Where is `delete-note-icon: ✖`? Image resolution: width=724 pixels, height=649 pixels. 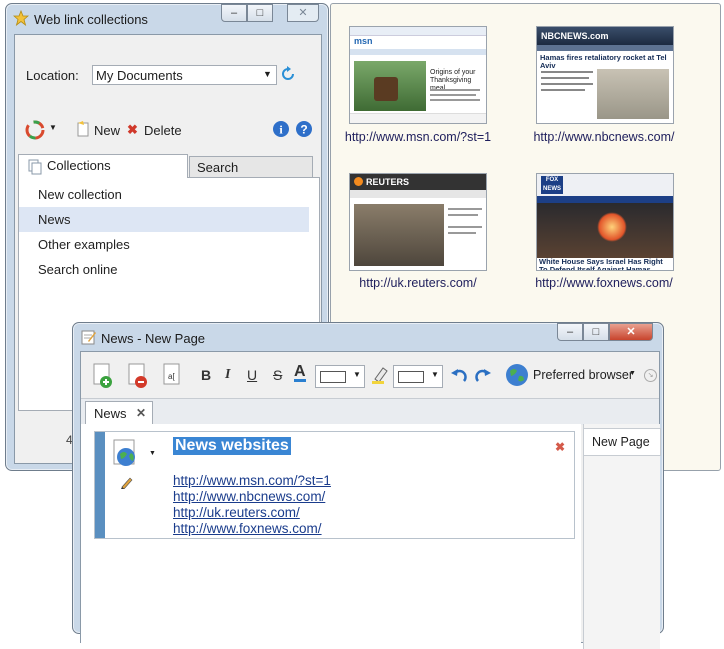 delete-note-icon: ✖ is located at coordinates (560, 447).